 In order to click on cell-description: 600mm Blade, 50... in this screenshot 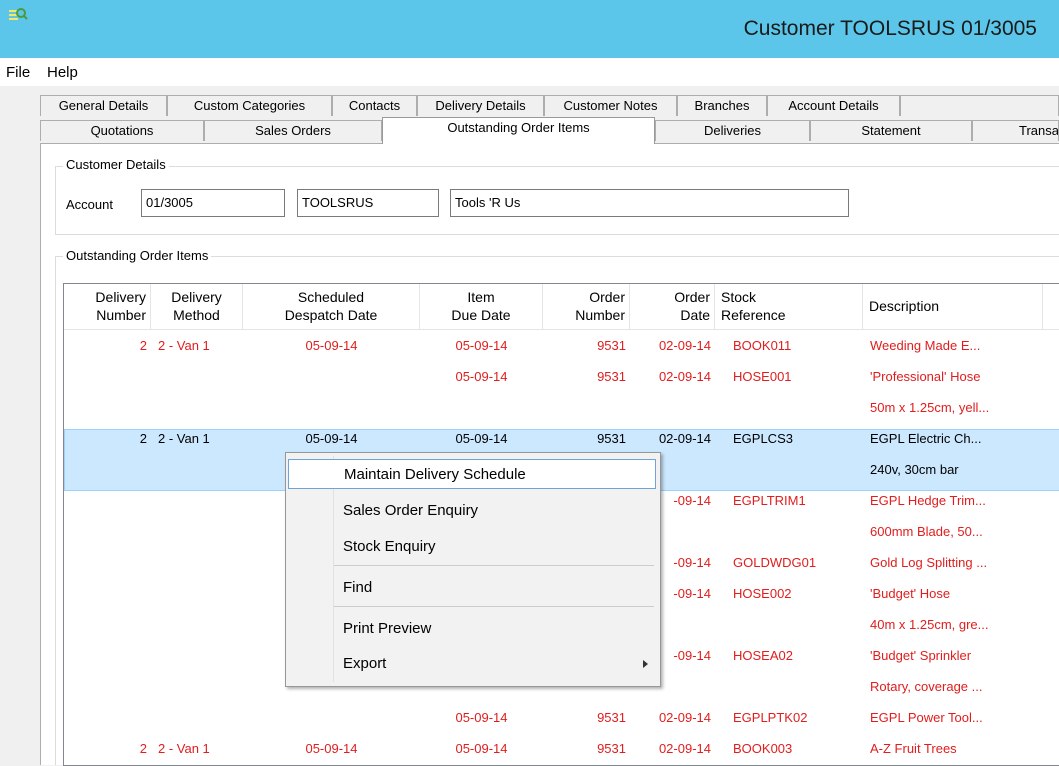, I will do `click(926, 531)`.